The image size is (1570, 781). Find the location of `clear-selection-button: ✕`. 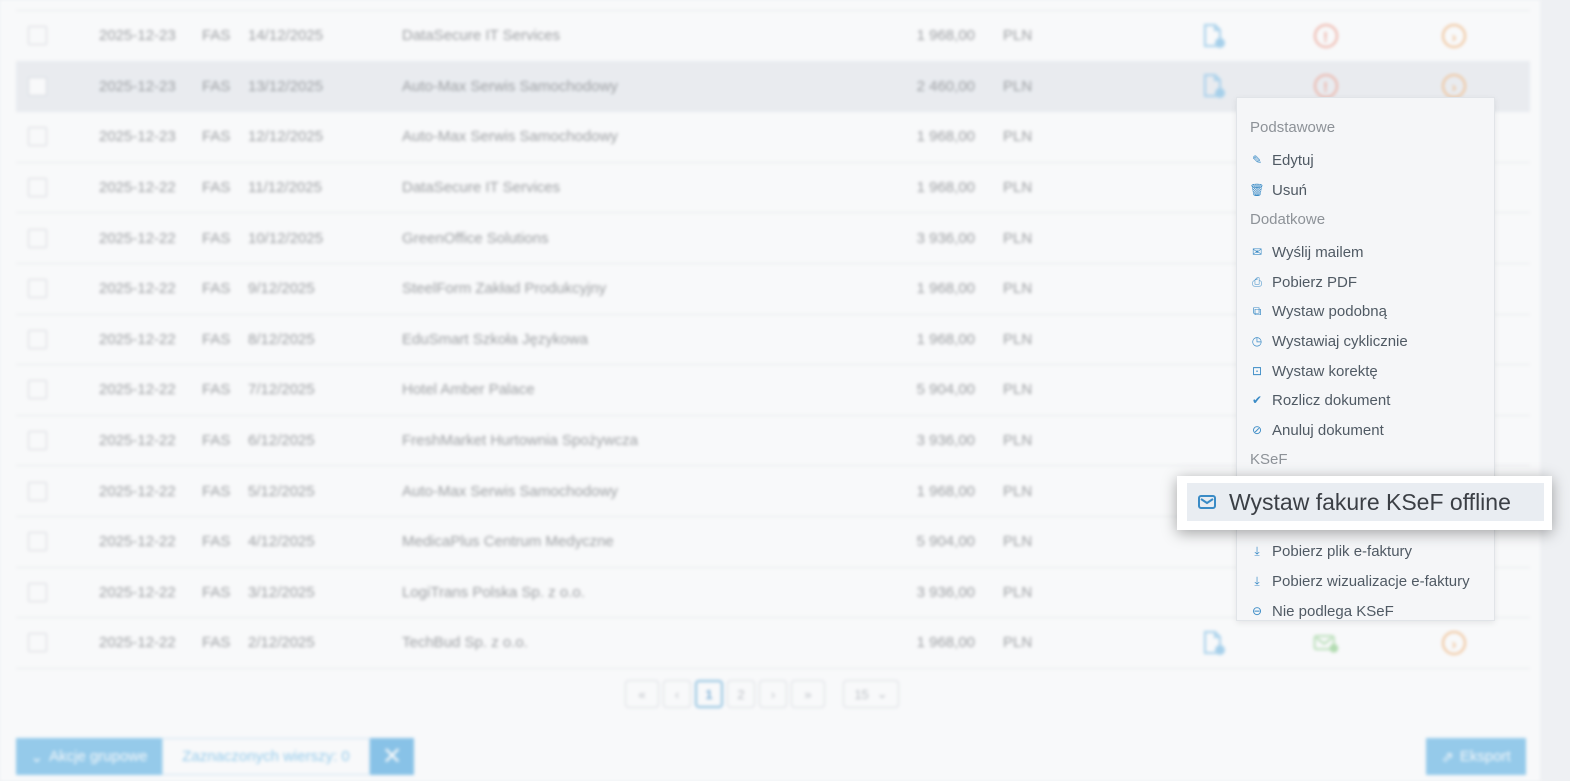

clear-selection-button: ✕ is located at coordinates (392, 756).